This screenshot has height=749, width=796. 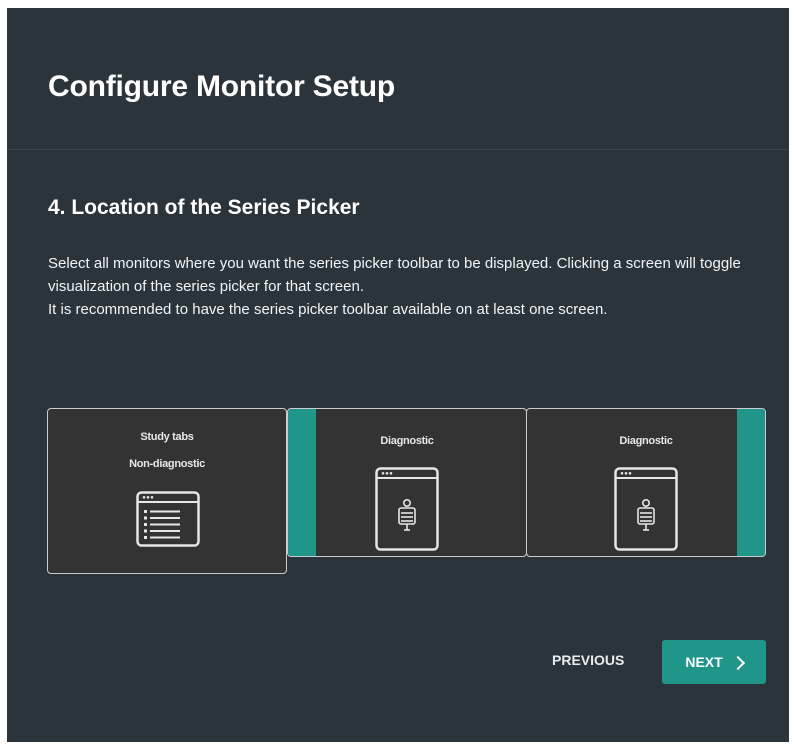 What do you see at coordinates (407, 441) in the screenshot?
I see `monitor-2-label: Diagnostic` at bounding box center [407, 441].